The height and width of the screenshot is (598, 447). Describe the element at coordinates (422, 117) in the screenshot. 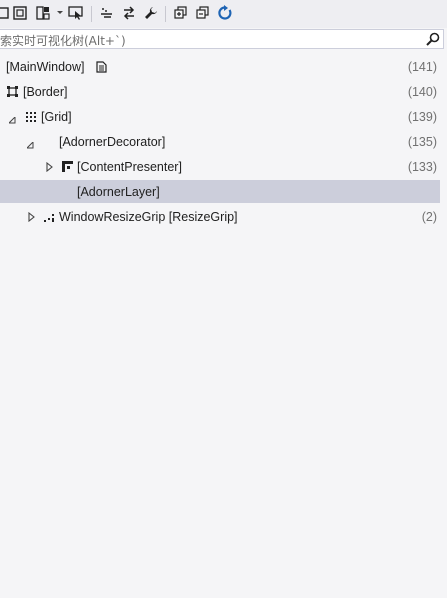

I see `tree-item-count: (139)` at that location.